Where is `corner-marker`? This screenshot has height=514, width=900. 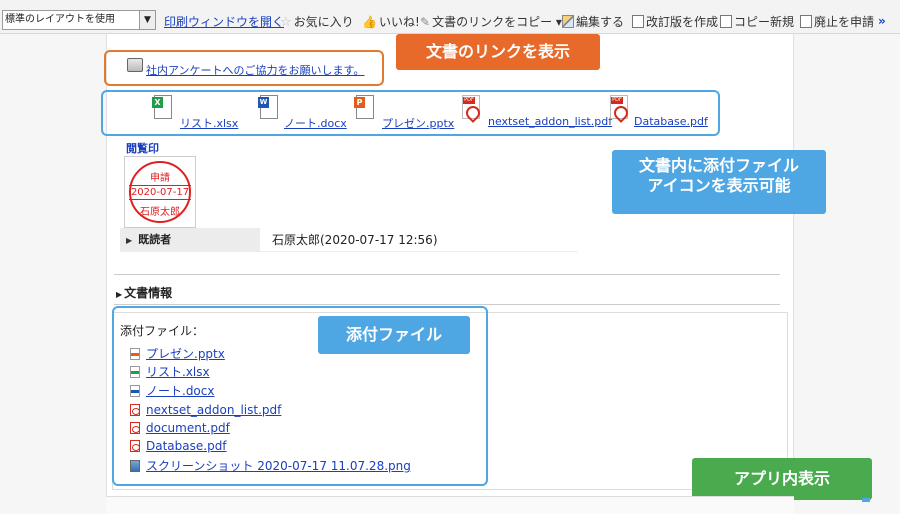
corner-marker is located at coordinates (866, 500).